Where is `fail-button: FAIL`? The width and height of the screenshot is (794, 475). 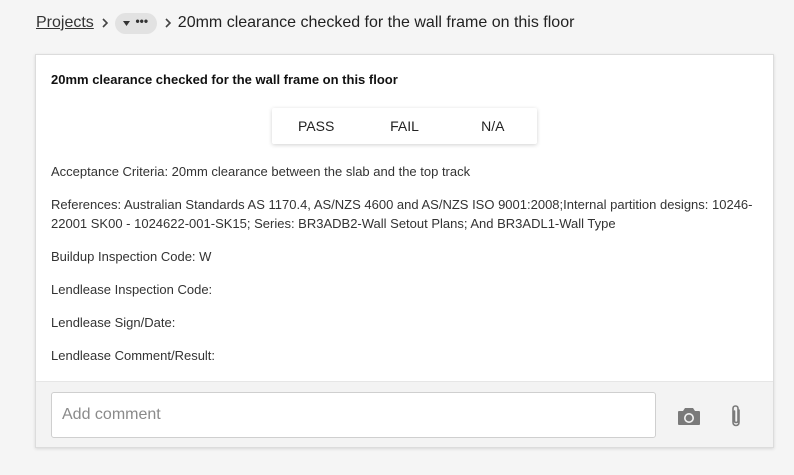
fail-button: FAIL is located at coordinates (404, 126).